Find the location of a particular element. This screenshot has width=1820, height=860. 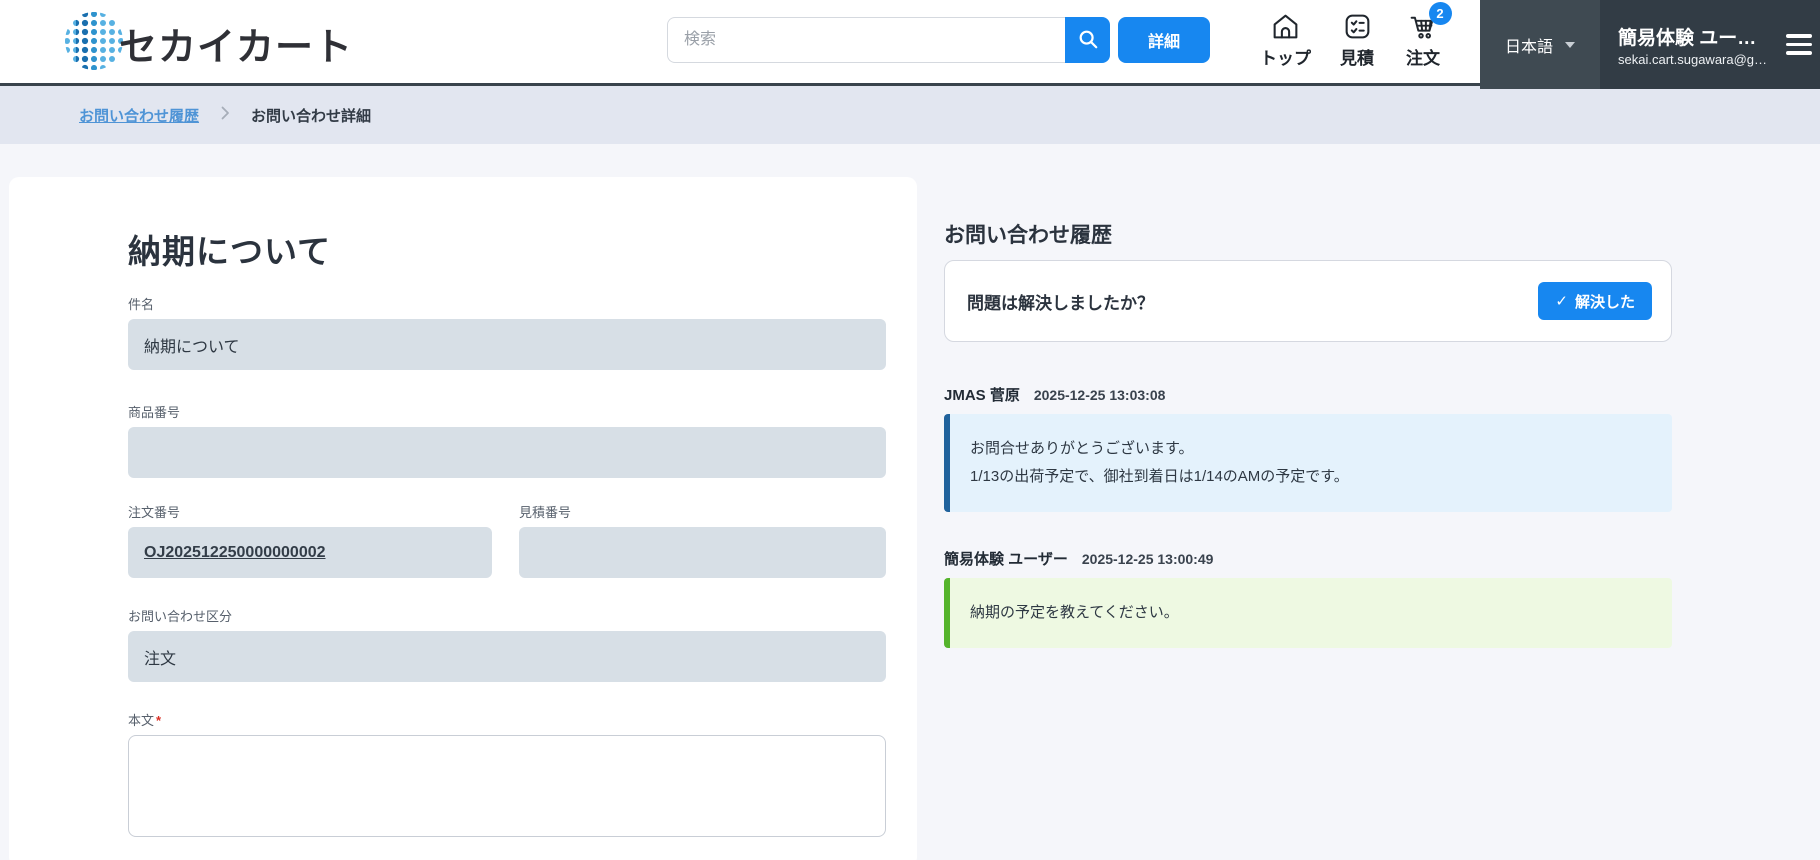

search-group: 詳細 is located at coordinates (938, 40).